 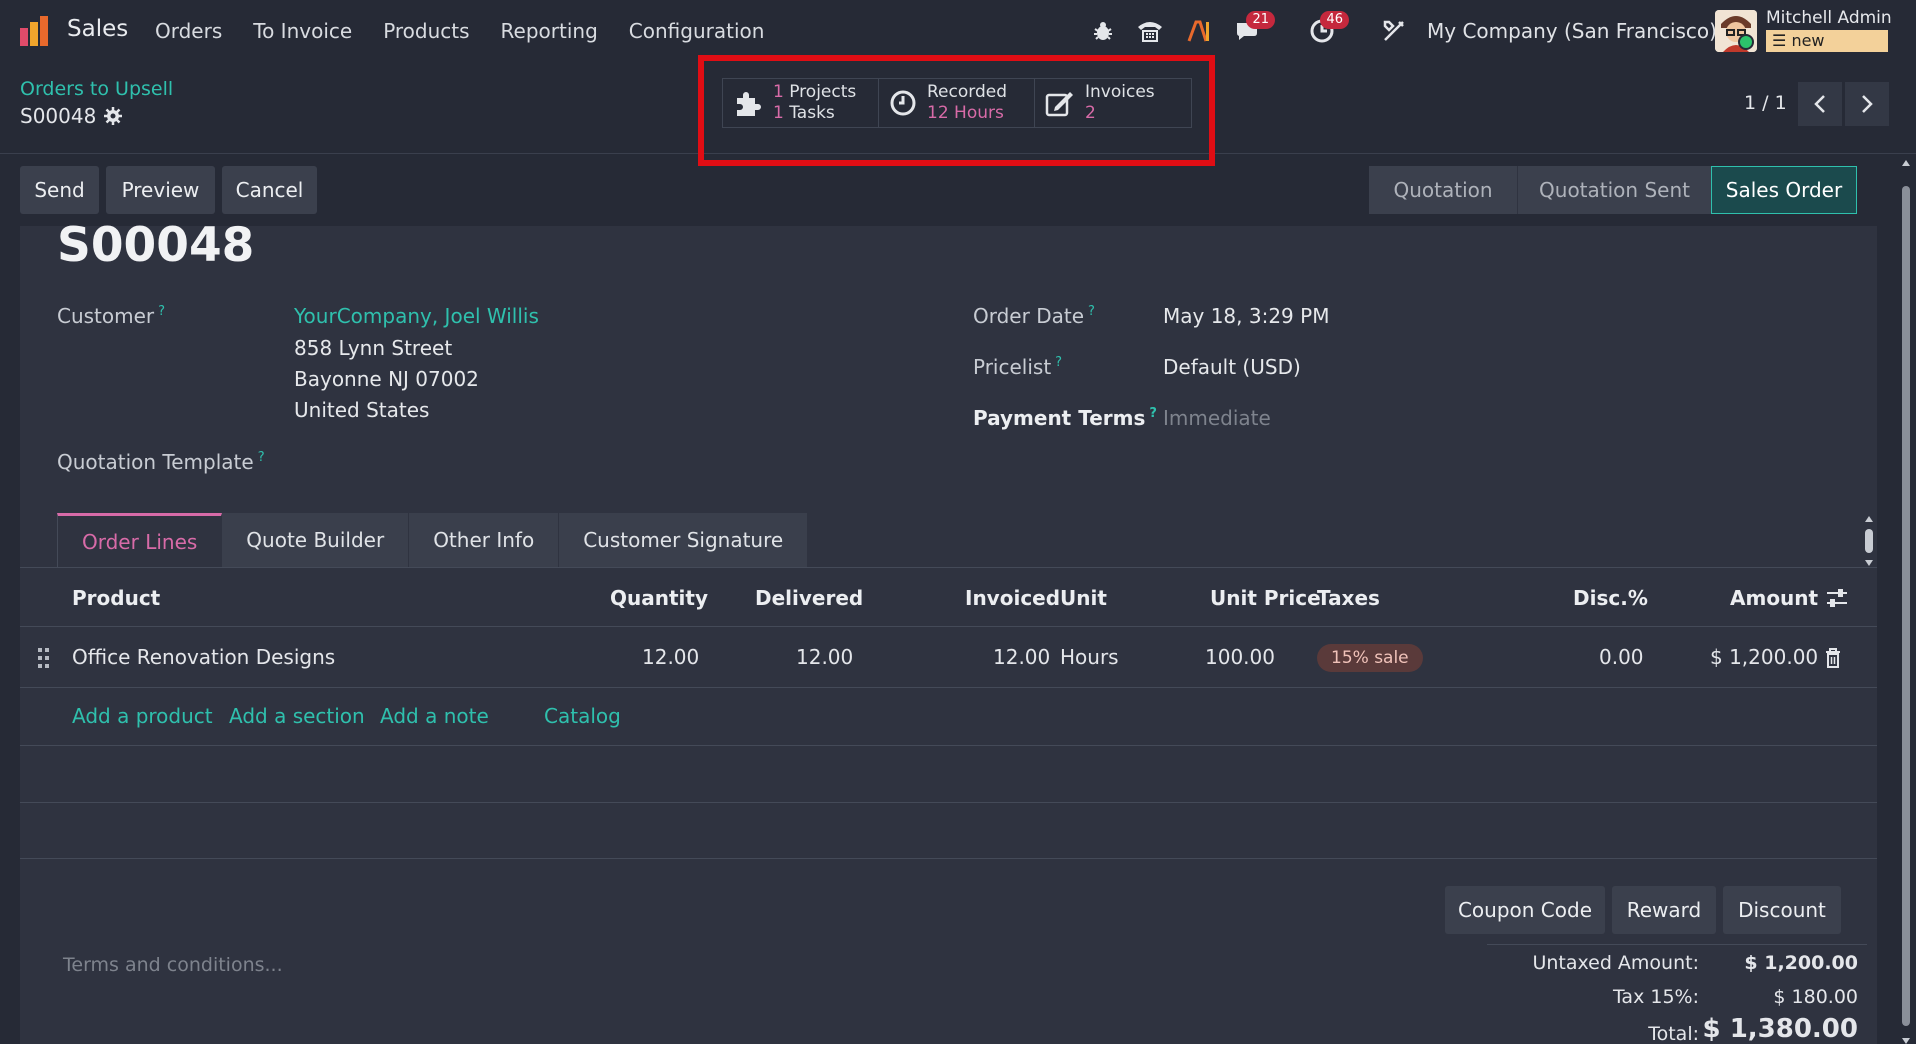 I want to click on customer-label: Customer?, so click(x=111, y=316).